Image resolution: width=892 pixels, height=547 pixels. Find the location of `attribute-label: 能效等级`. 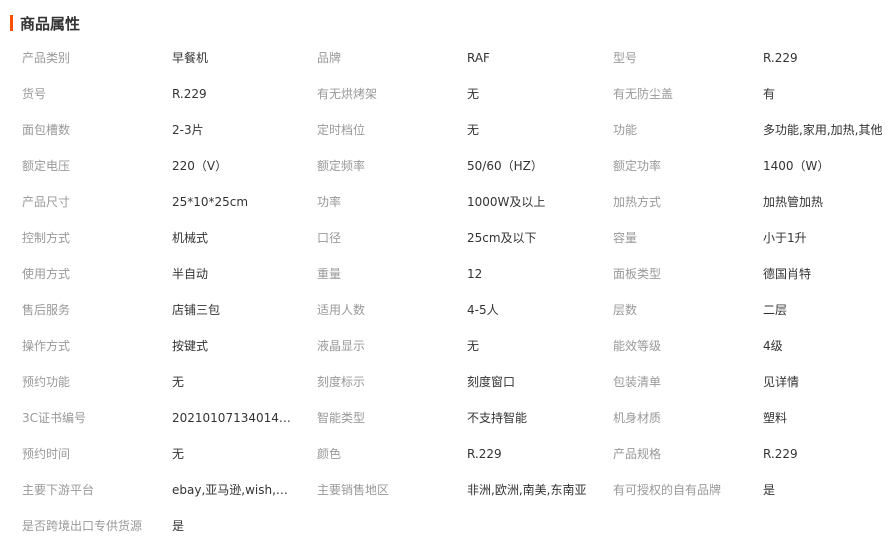

attribute-label: 能效等级 is located at coordinates (637, 346).